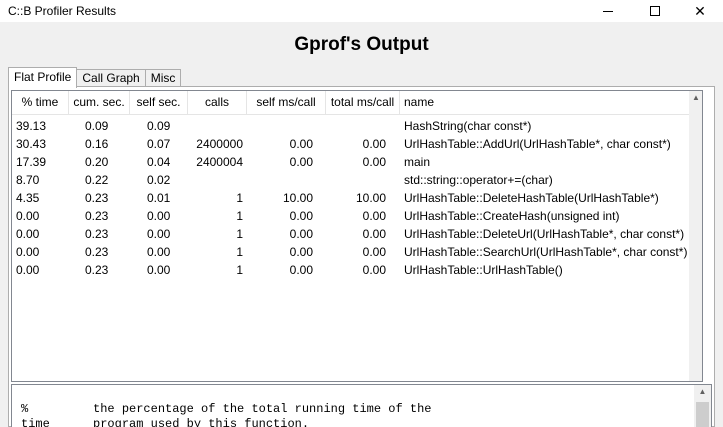  What do you see at coordinates (286, 103) in the screenshot?
I see `column-header-self-ms-call: self ms/call` at bounding box center [286, 103].